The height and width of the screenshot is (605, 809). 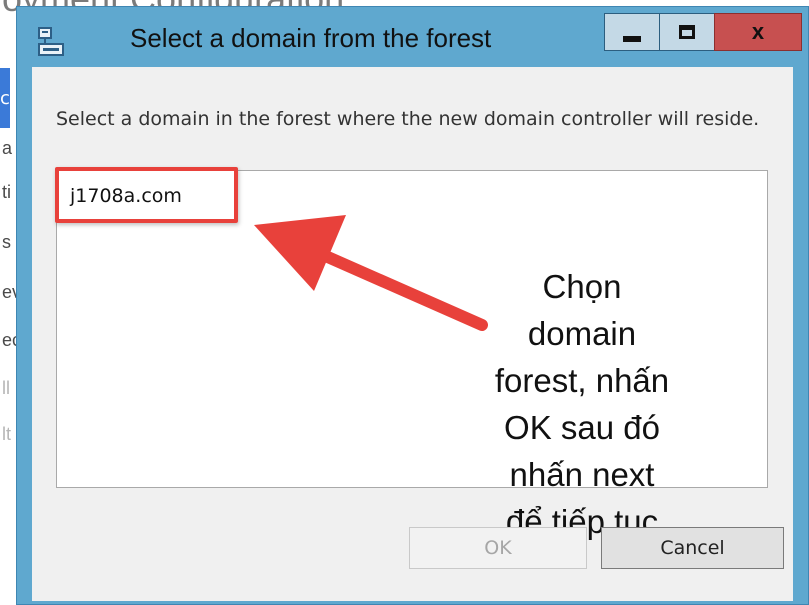 I want to click on background-nav-fragment: s, so click(x=6, y=242).